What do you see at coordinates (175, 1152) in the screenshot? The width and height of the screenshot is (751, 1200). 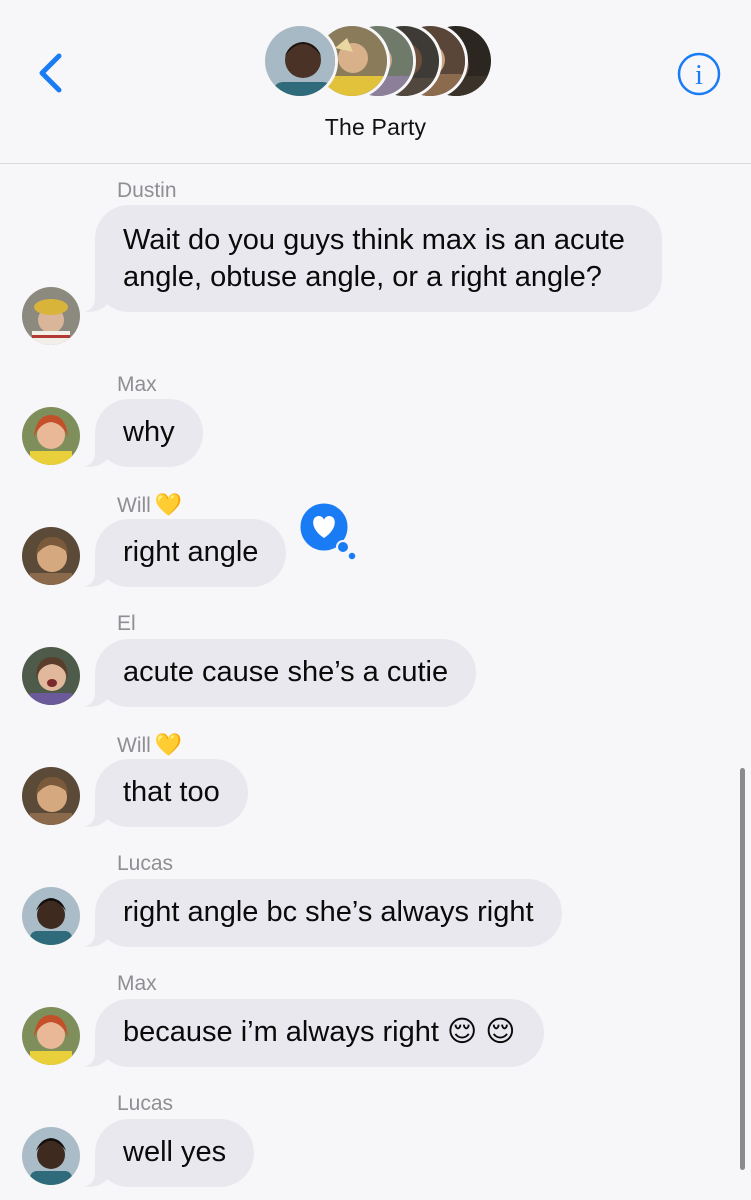 I see `message-text: well yes` at bounding box center [175, 1152].